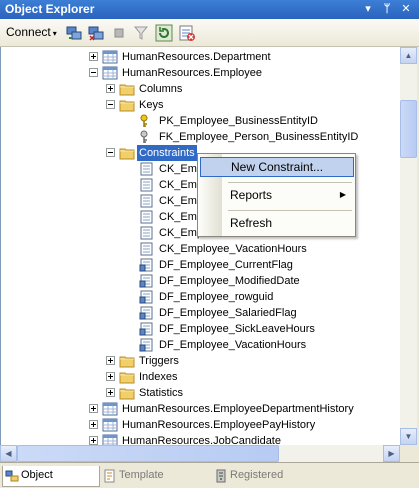 The width and height of the screenshot is (419, 488). Describe the element at coordinates (233, 345) in the screenshot. I see `tree-node-label: DF_Employee_VacationHours` at that location.